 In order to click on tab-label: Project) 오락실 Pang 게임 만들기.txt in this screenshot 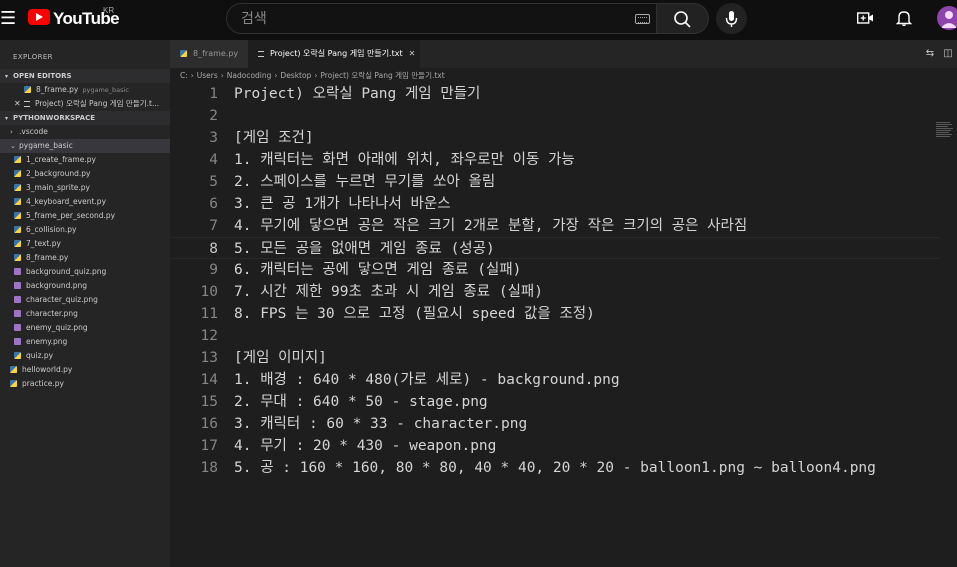, I will do `click(336, 53)`.